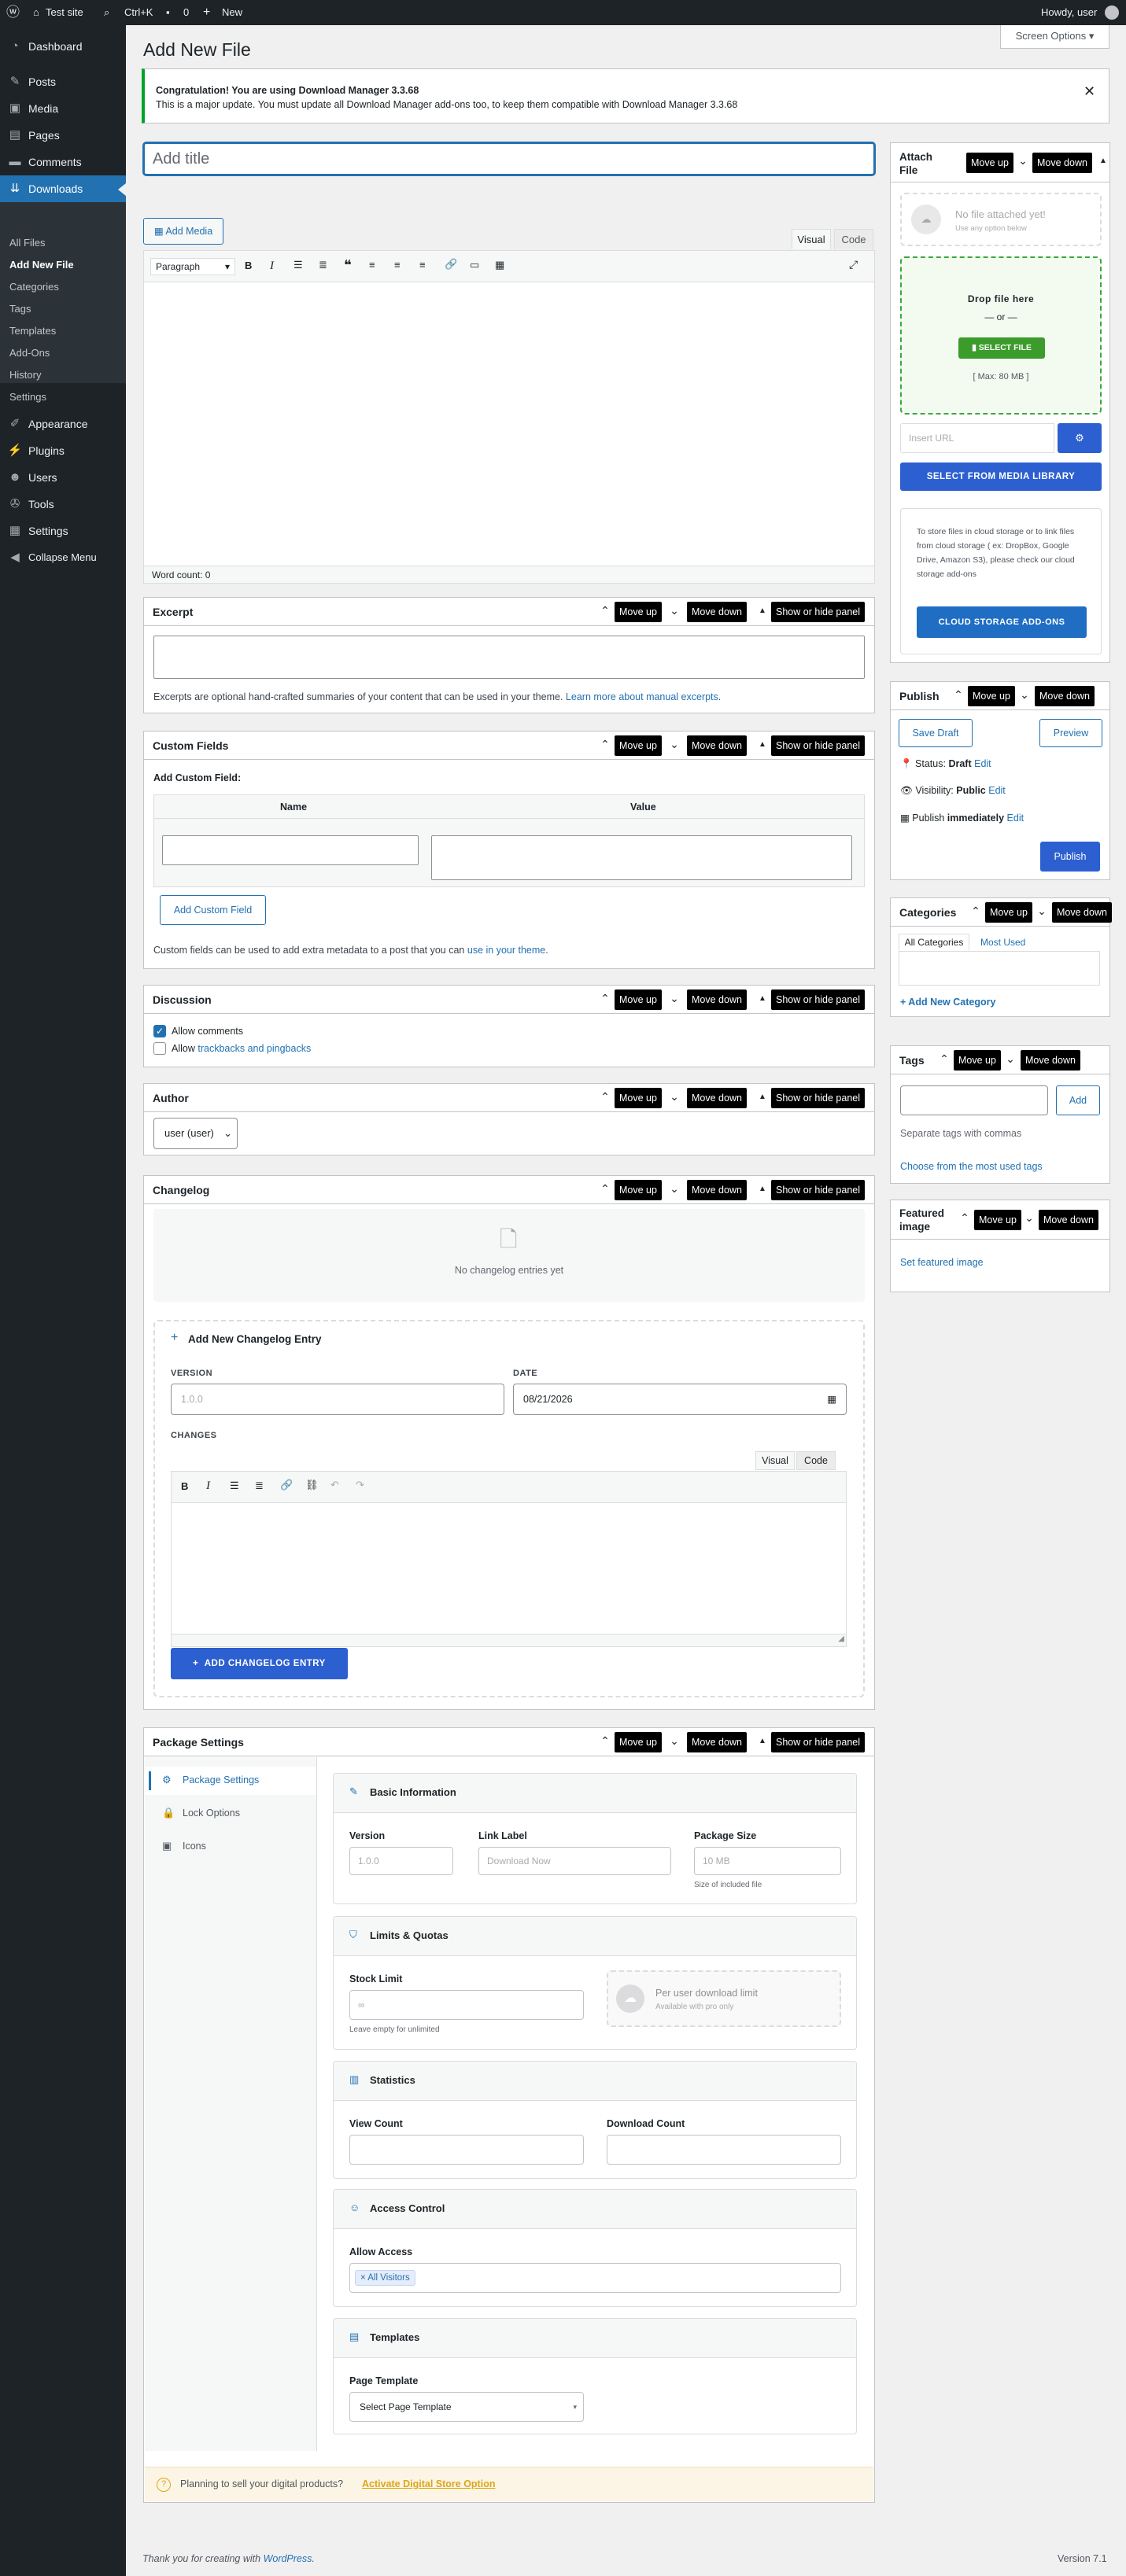 The width and height of the screenshot is (1126, 2576). What do you see at coordinates (230, 1847) in the screenshot?
I see `nav-item-icons: ▣ Icons` at bounding box center [230, 1847].